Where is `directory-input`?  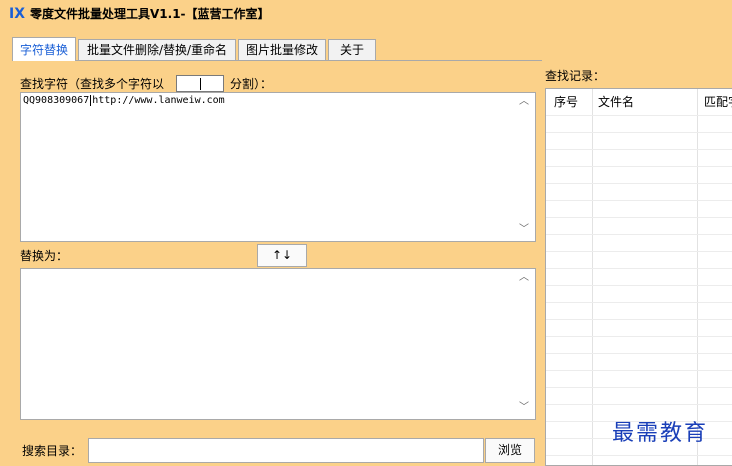 directory-input is located at coordinates (286, 450).